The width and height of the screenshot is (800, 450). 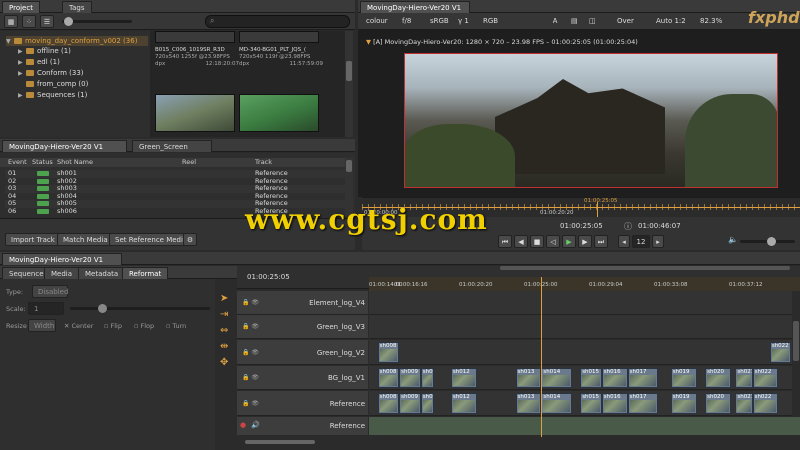 I want to click on blend-mode-select: Over, so click(x=625, y=21).